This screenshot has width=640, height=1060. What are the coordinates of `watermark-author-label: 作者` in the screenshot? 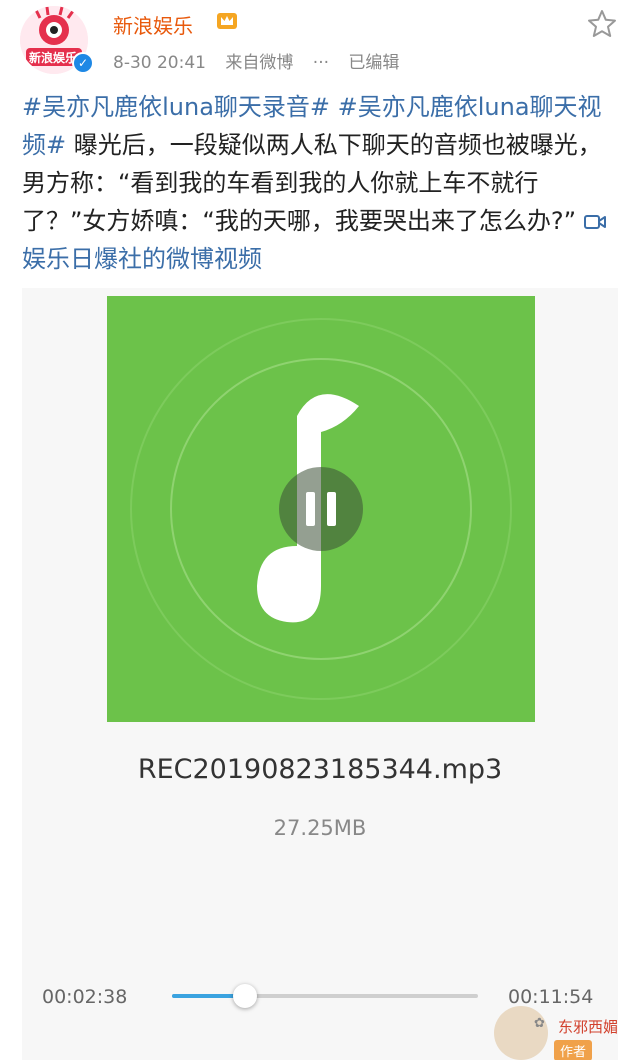 It's located at (573, 1050).